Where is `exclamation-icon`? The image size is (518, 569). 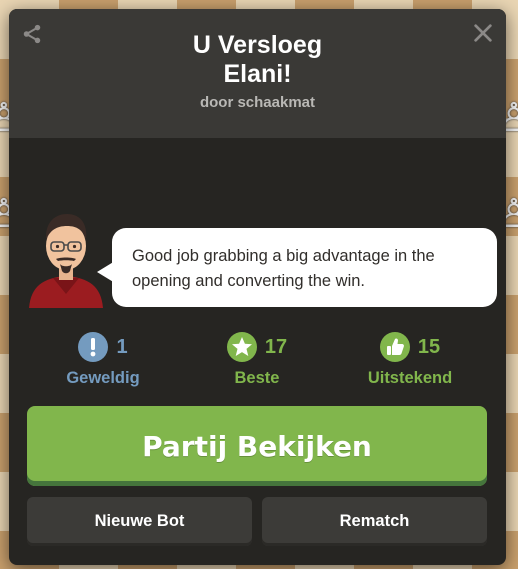 exclamation-icon is located at coordinates (93, 347).